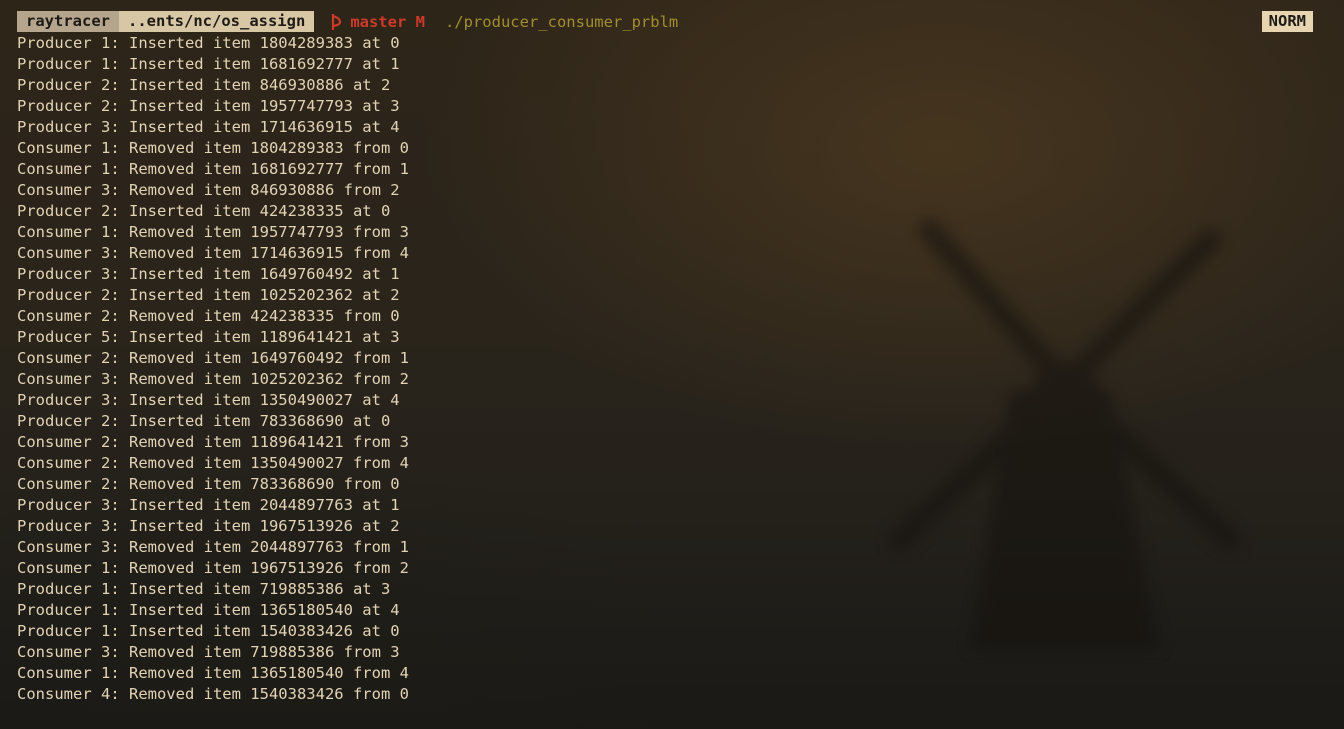  What do you see at coordinates (68, 21) in the screenshot?
I see `prompt-directory-name: raytracer` at bounding box center [68, 21].